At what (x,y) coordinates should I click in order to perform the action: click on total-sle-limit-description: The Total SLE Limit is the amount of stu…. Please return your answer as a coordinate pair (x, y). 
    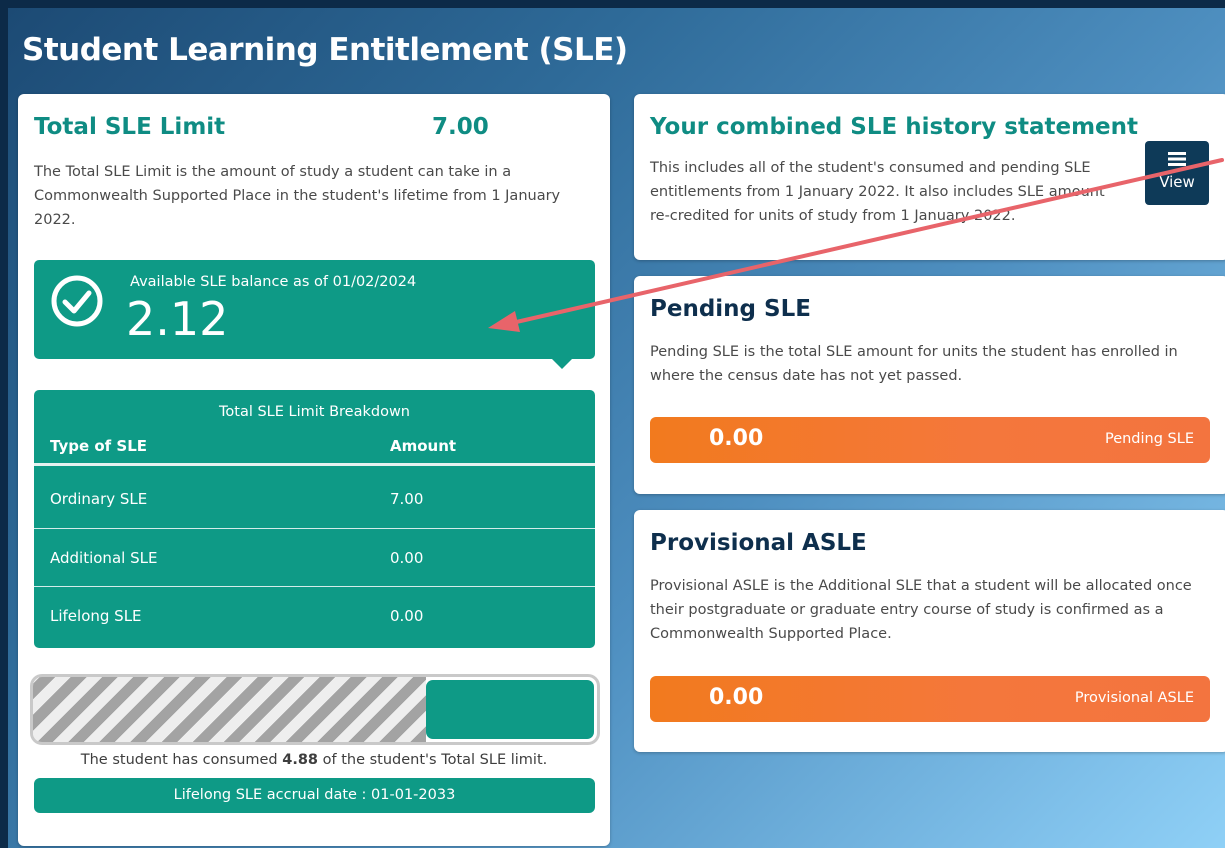
    Looking at the image, I should click on (297, 196).